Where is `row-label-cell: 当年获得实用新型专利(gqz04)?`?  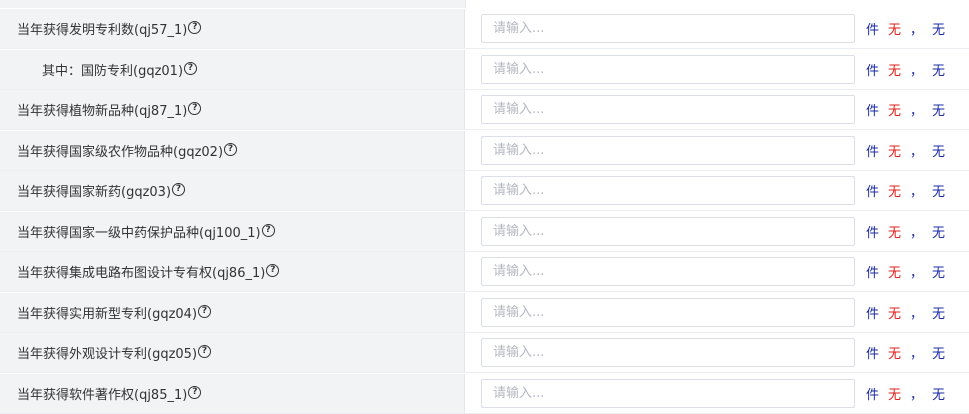
row-label-cell: 当年获得实用新型专利(gqz04)? is located at coordinates (232, 312).